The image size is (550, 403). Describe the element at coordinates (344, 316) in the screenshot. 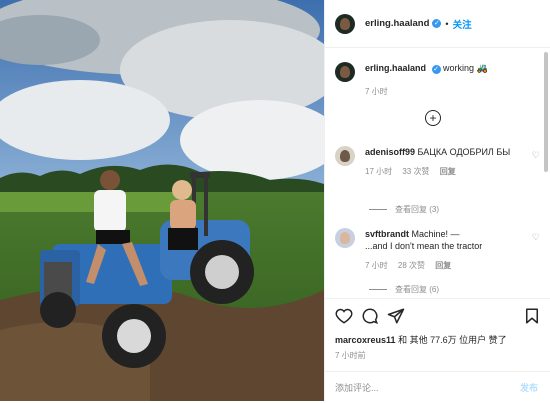

I see `heart-icon` at that location.